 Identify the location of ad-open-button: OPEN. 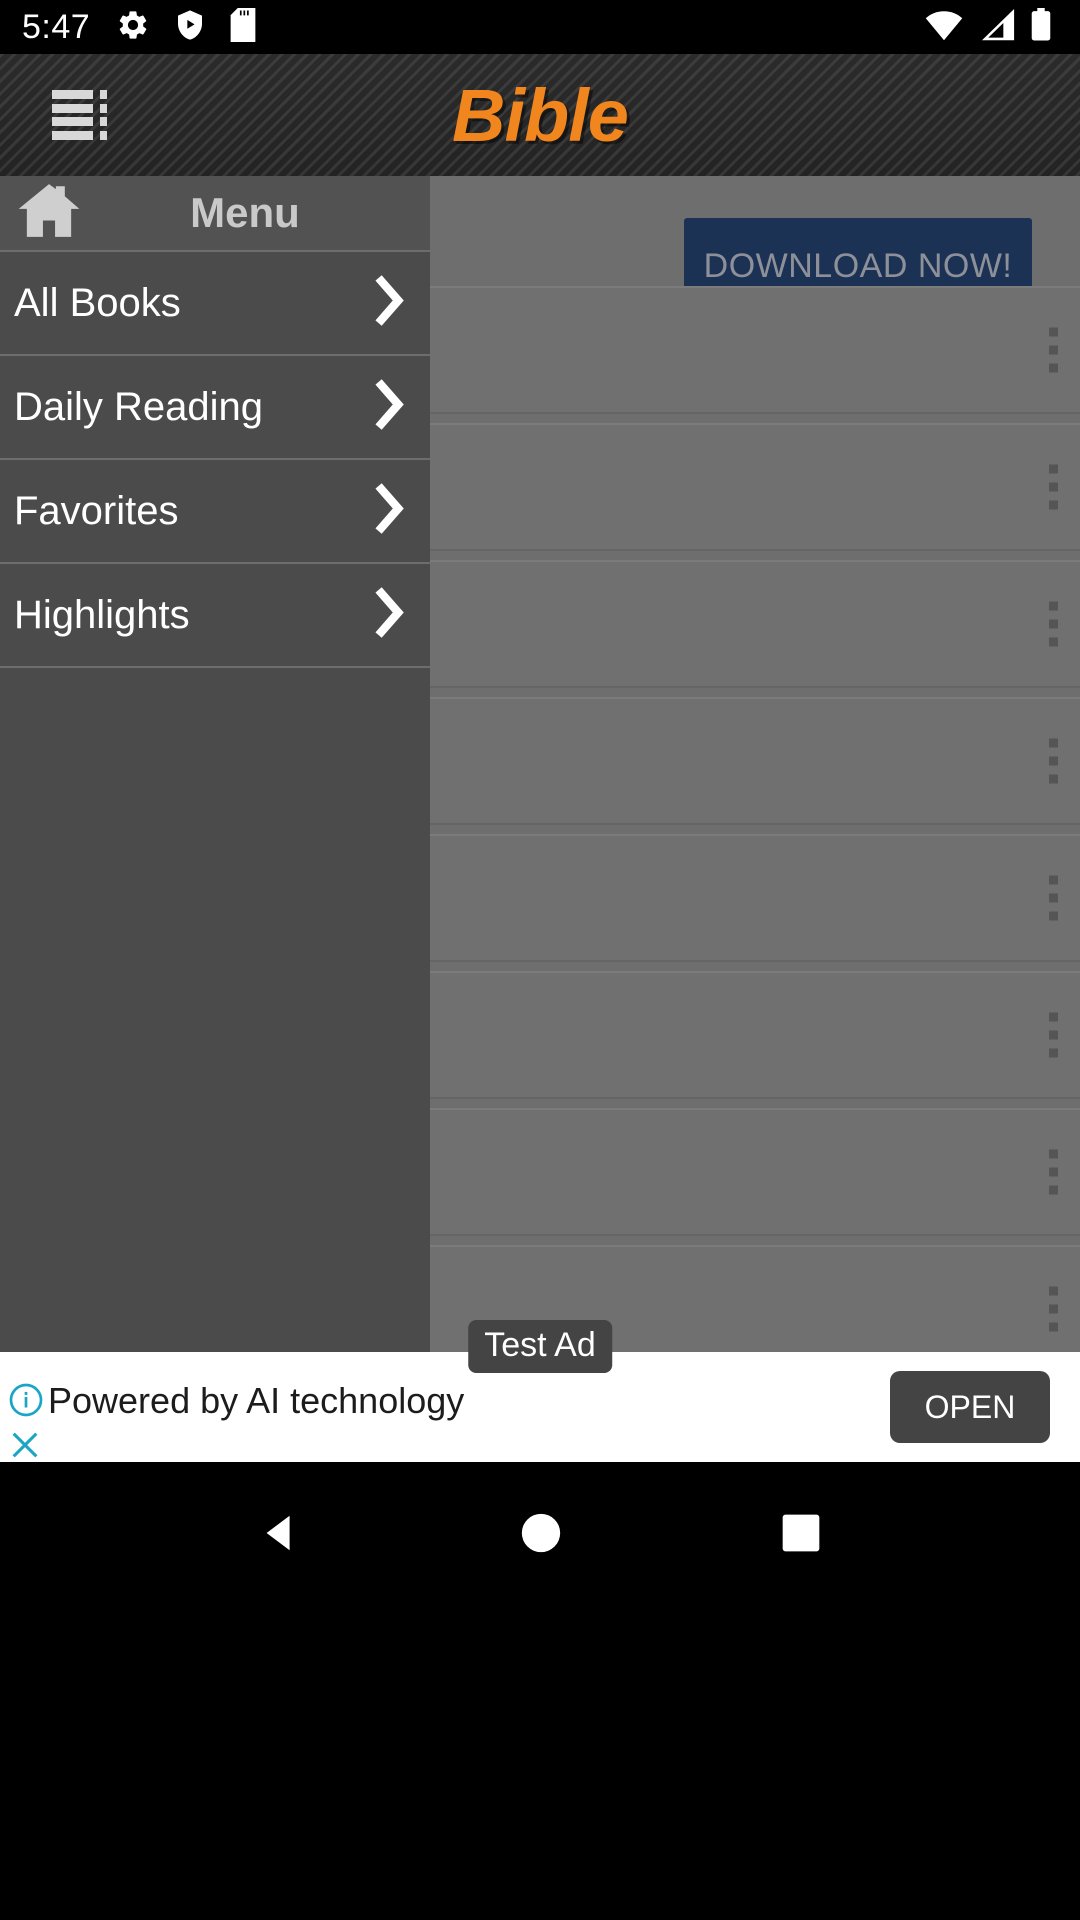
(970, 1407).